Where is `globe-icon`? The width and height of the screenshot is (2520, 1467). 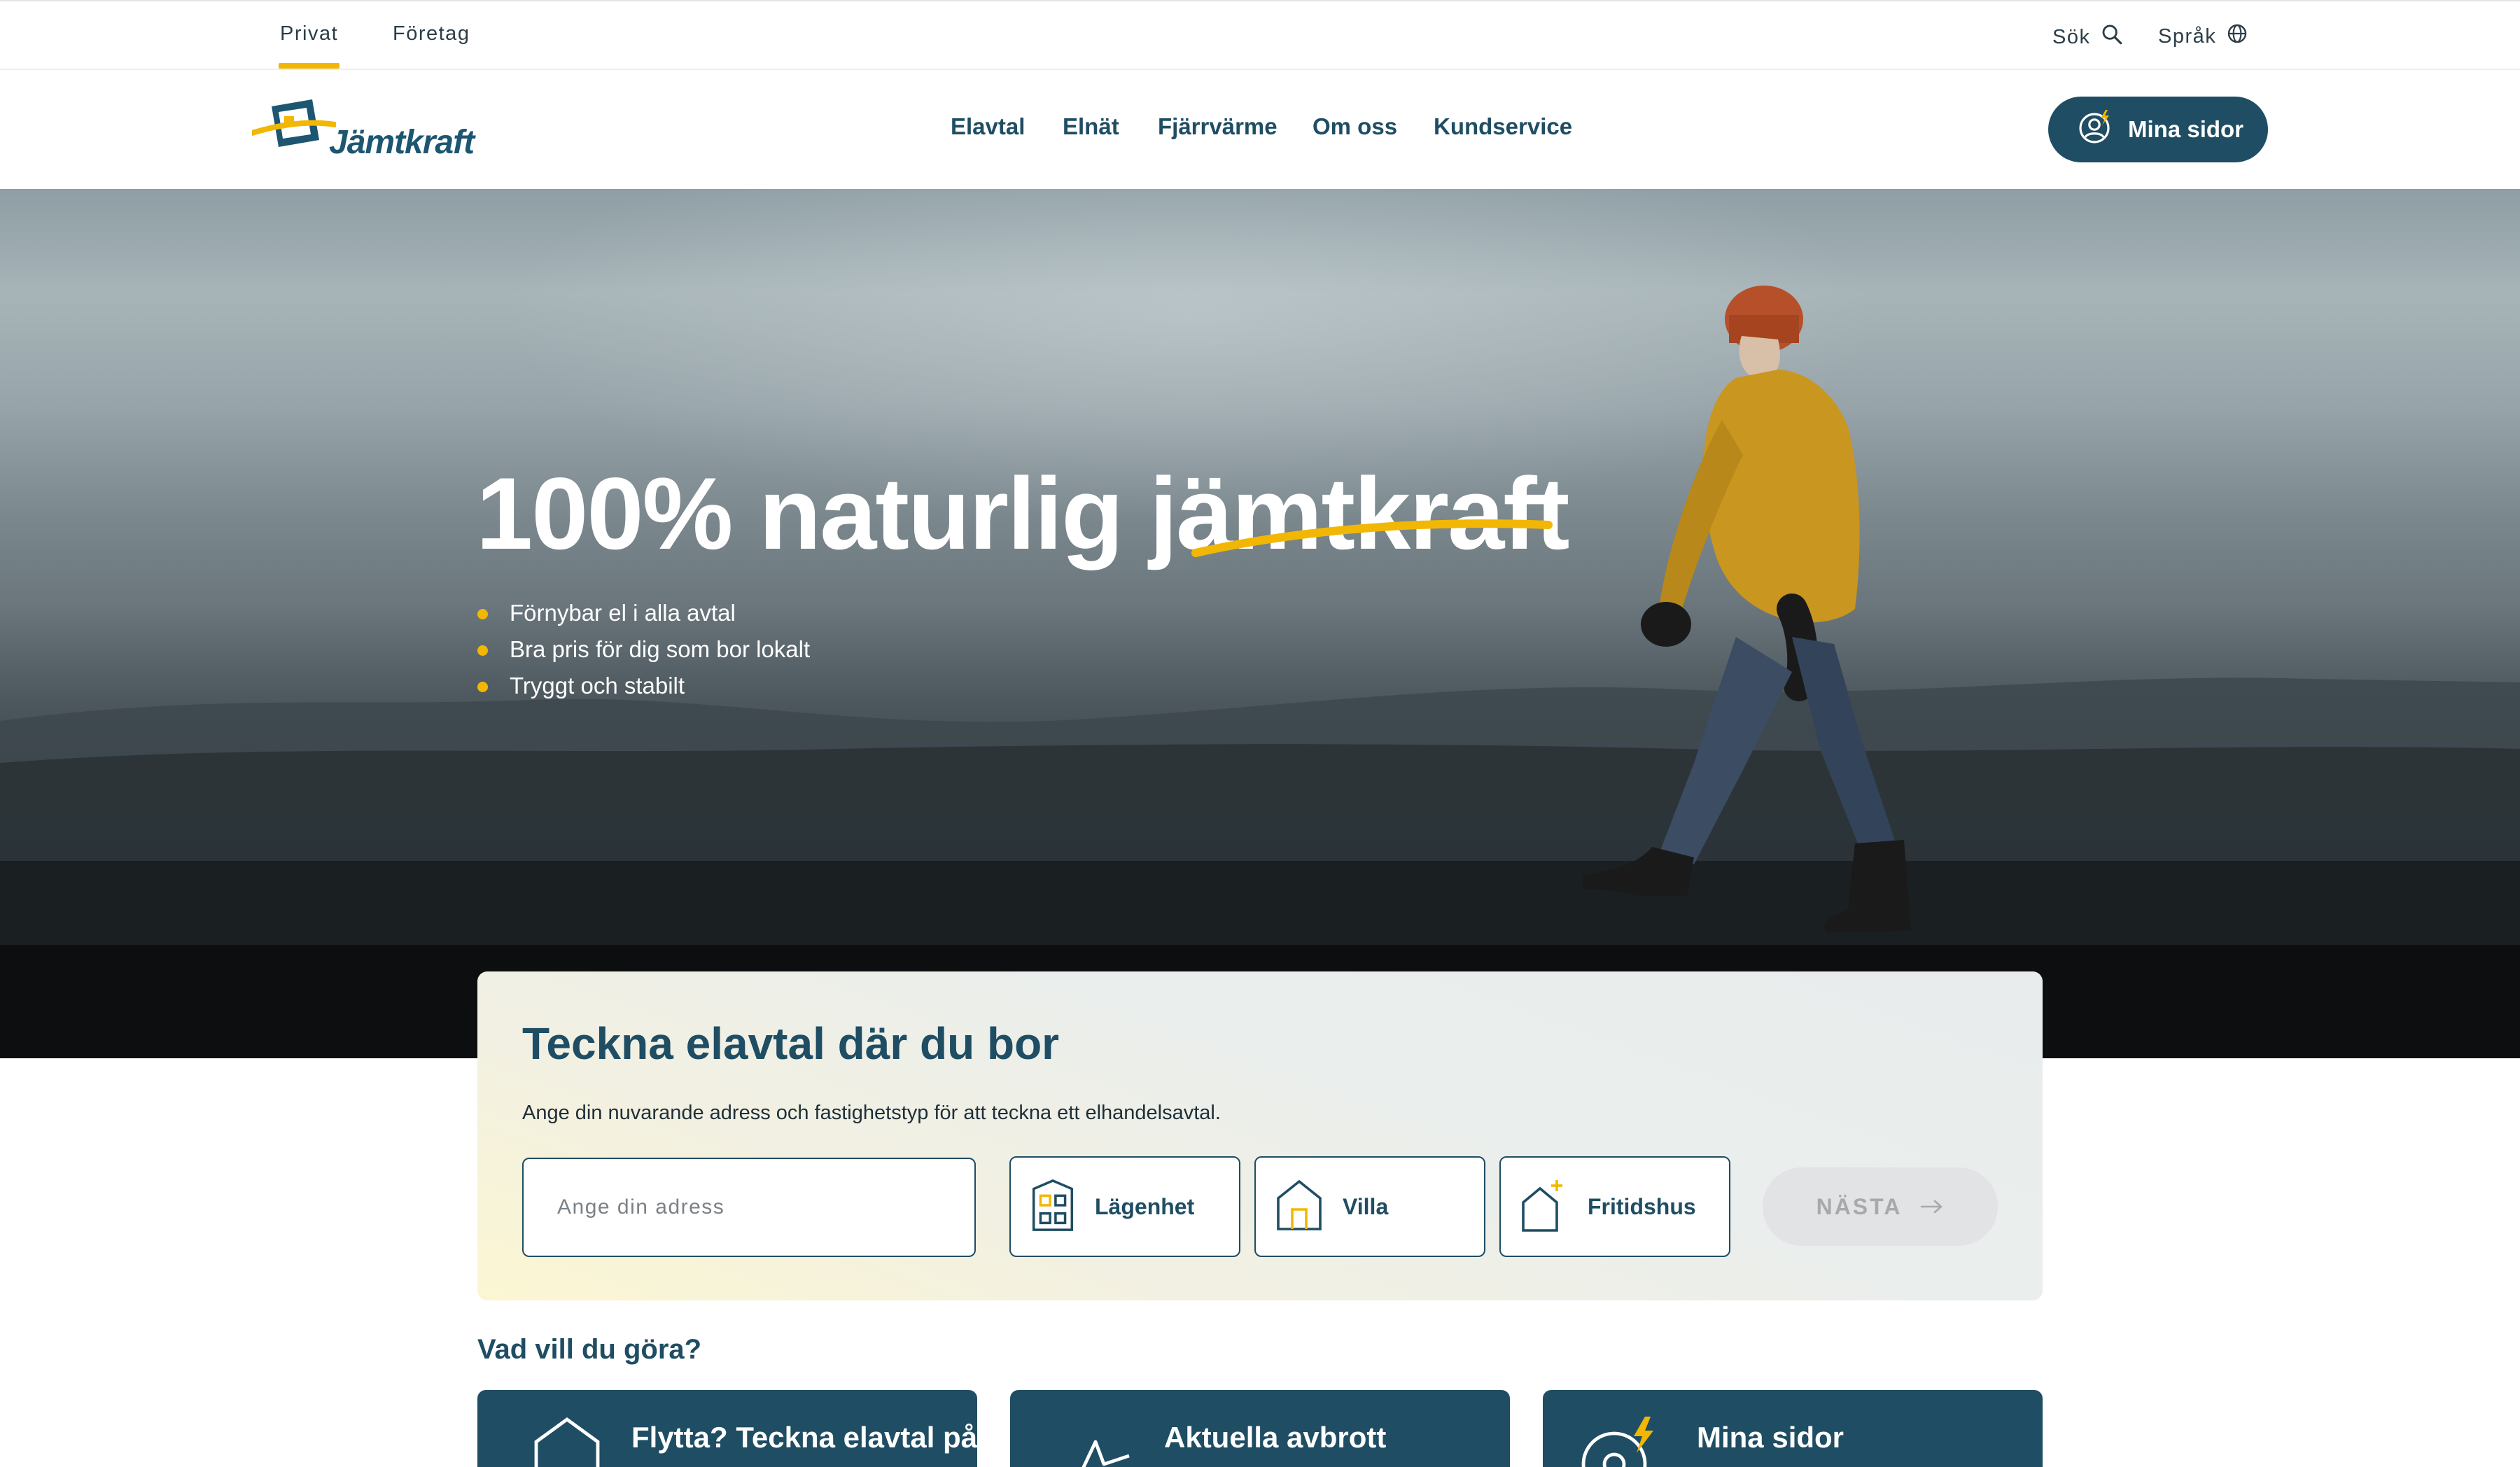
globe-icon is located at coordinates (2237, 36).